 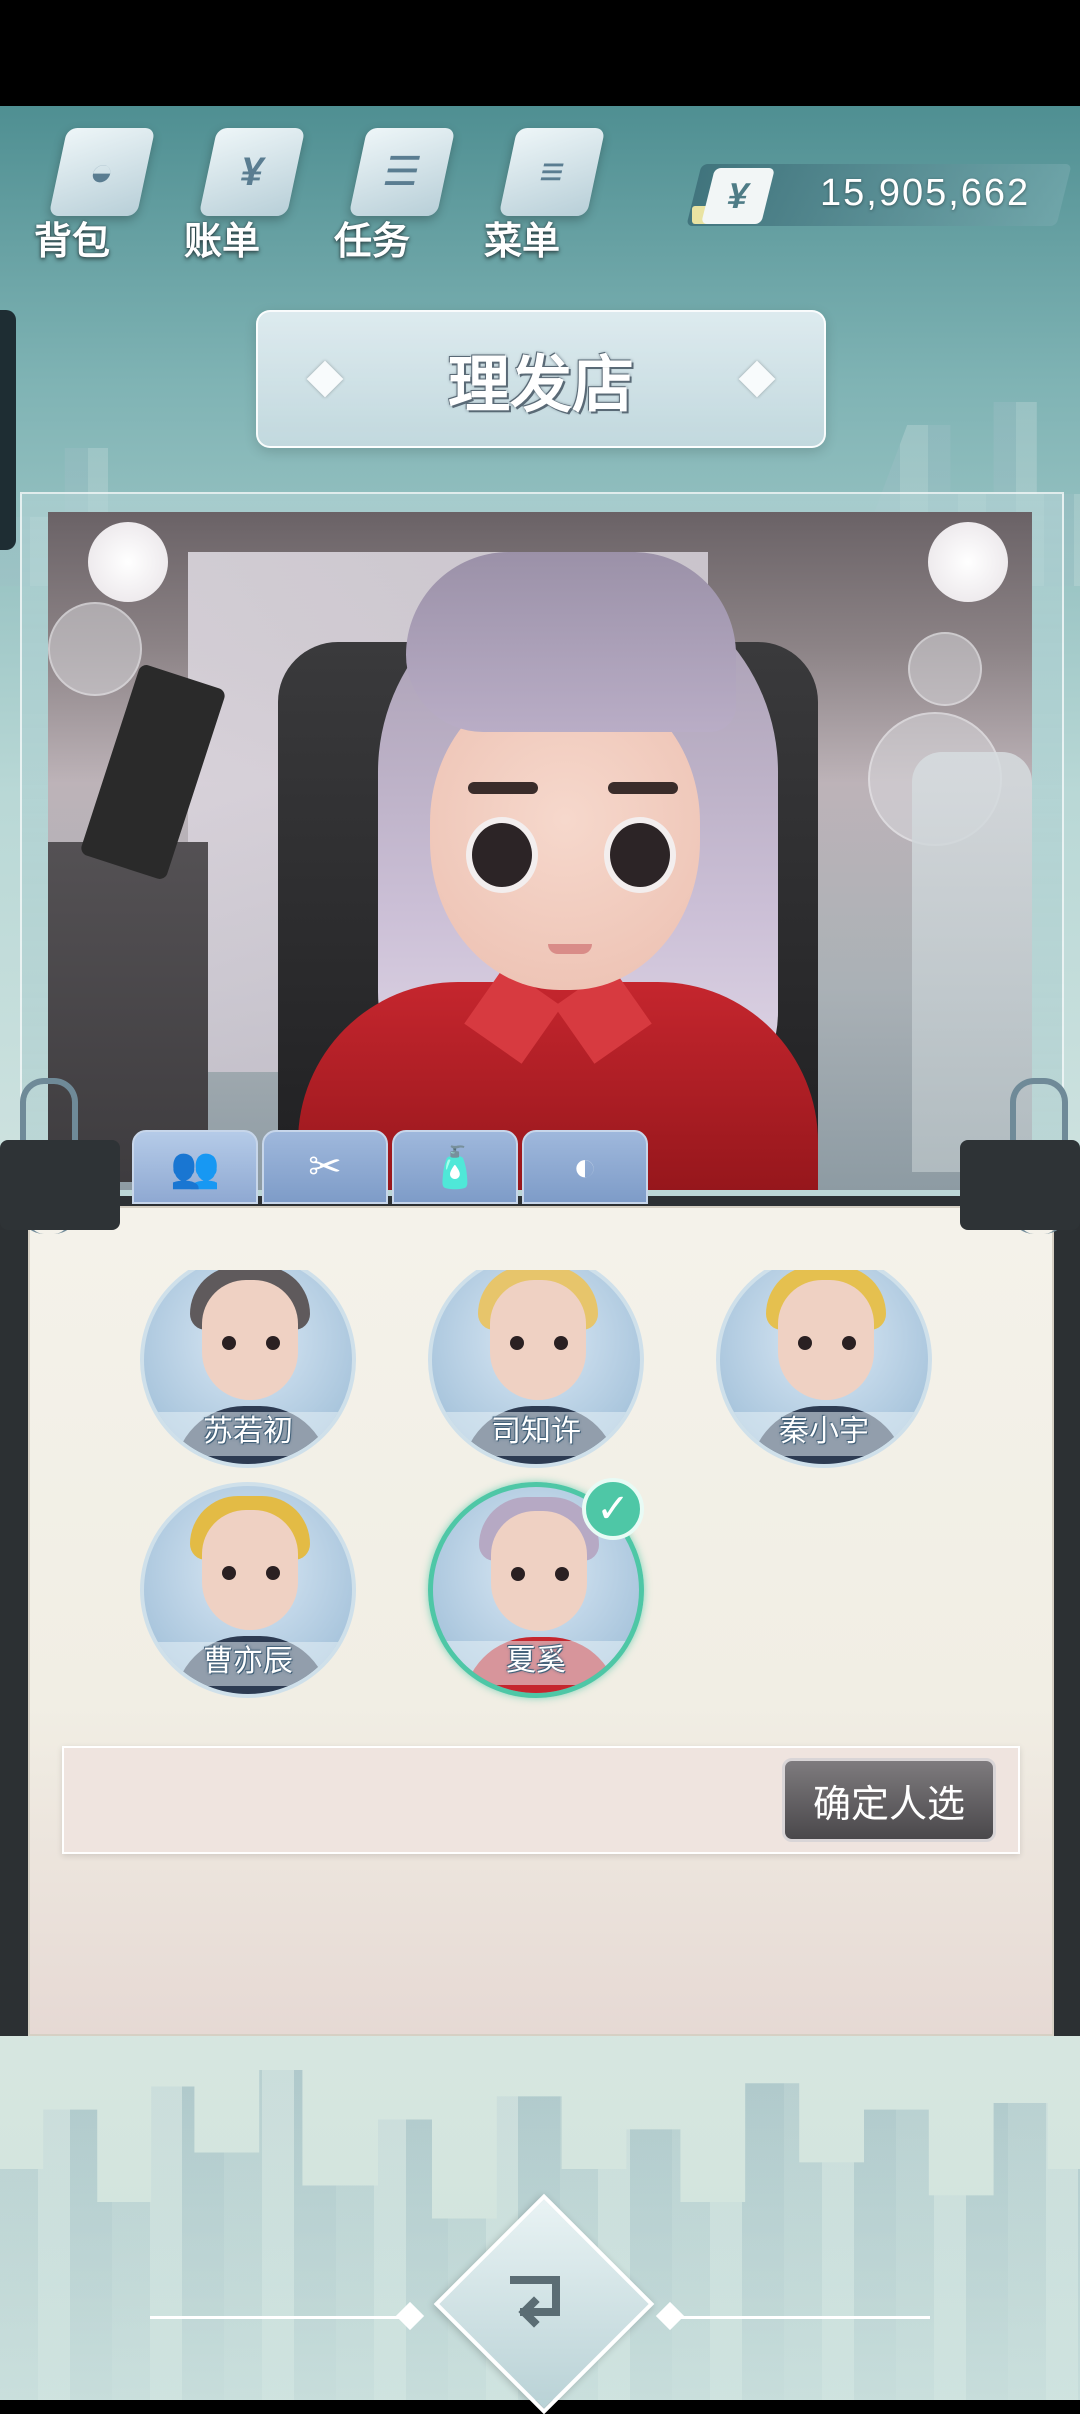 I want to click on tab-haircut: ✂, so click(x=325, y=1167).